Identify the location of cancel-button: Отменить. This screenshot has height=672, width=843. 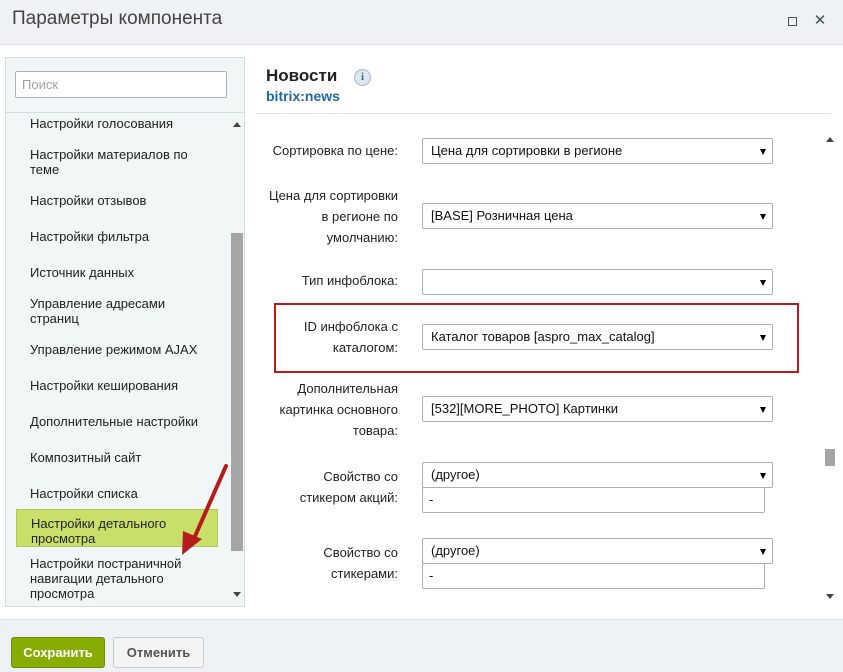
(158, 652).